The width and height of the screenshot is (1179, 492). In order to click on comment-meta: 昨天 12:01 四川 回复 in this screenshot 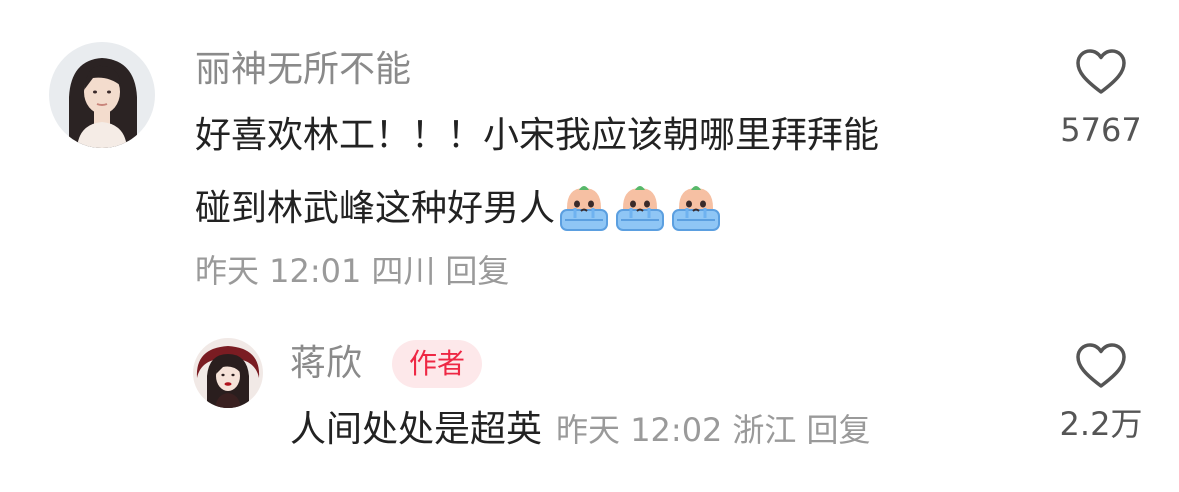, I will do `click(357, 271)`.